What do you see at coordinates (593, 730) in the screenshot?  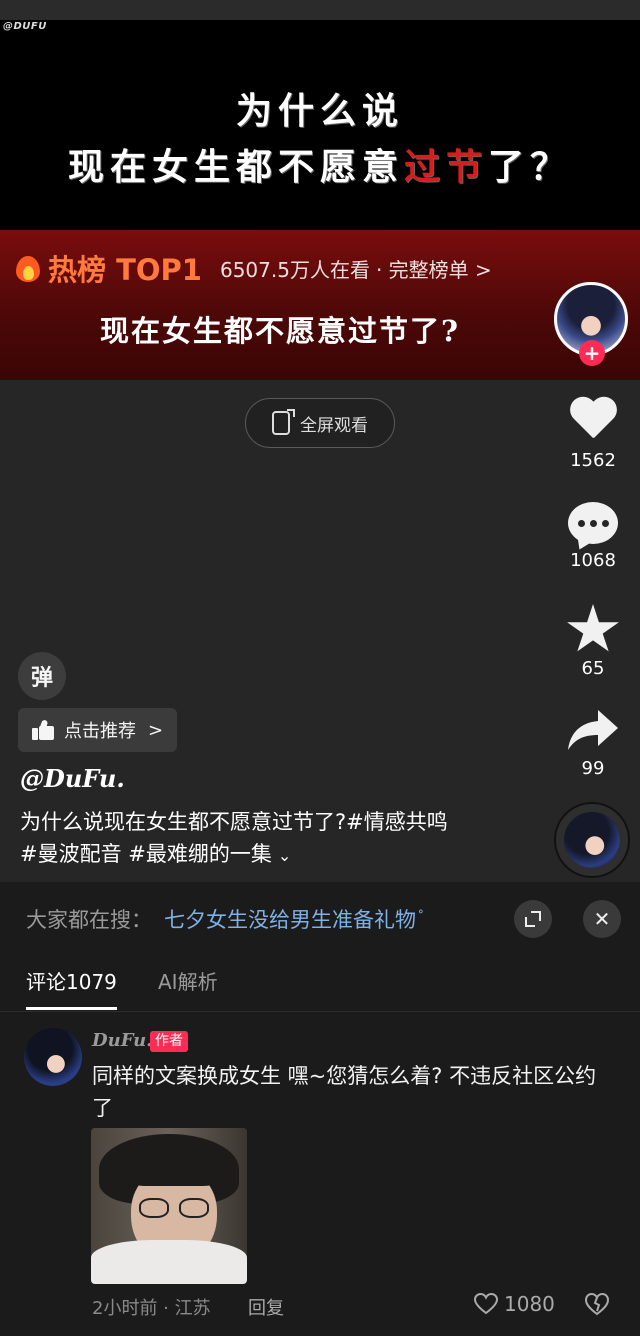 I see `share-icon` at bounding box center [593, 730].